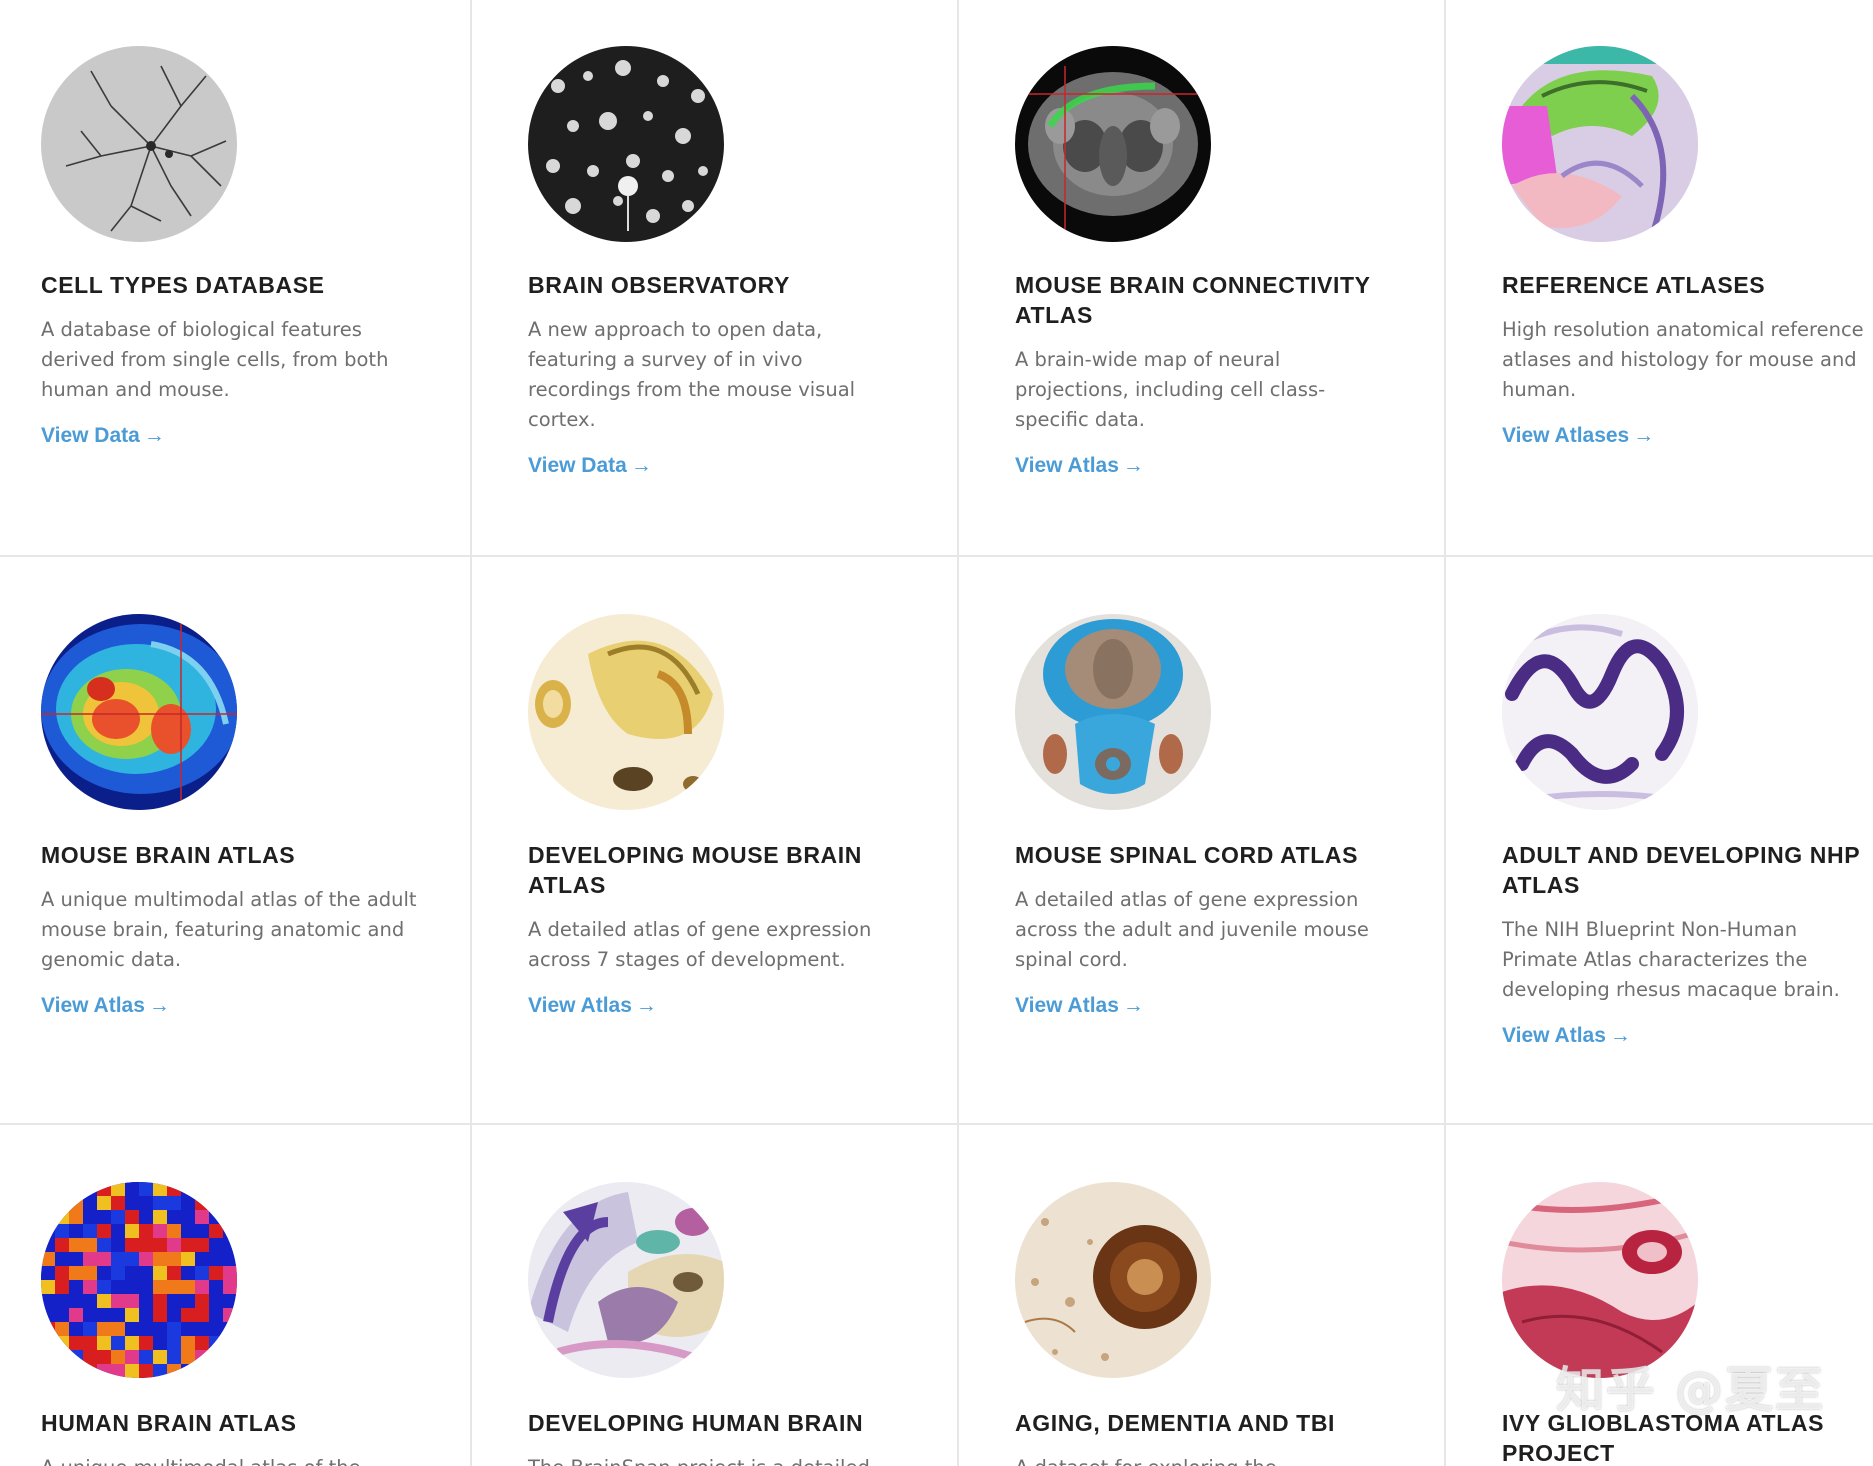 The image size is (1873, 1466). I want to click on card-title: DEVELOPING HUMAN BRAIN, so click(696, 1423).